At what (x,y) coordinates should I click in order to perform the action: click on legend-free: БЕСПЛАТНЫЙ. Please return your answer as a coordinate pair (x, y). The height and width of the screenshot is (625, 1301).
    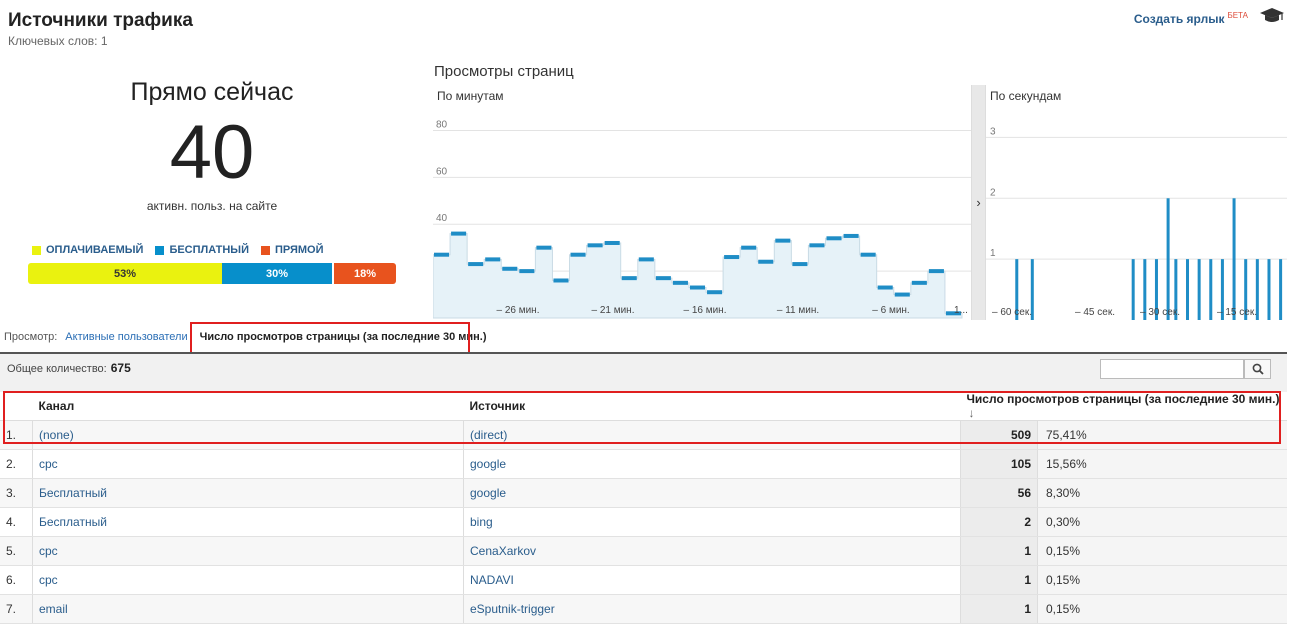
    Looking at the image, I should click on (202, 250).